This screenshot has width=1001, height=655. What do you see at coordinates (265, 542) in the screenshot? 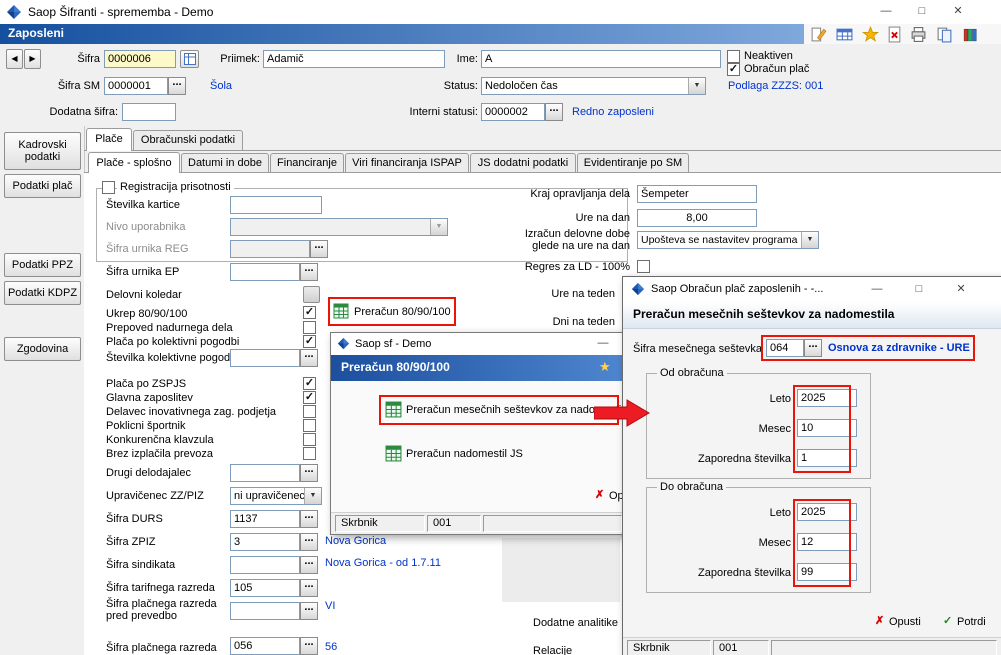
I see `zpiz-input: 3` at bounding box center [265, 542].